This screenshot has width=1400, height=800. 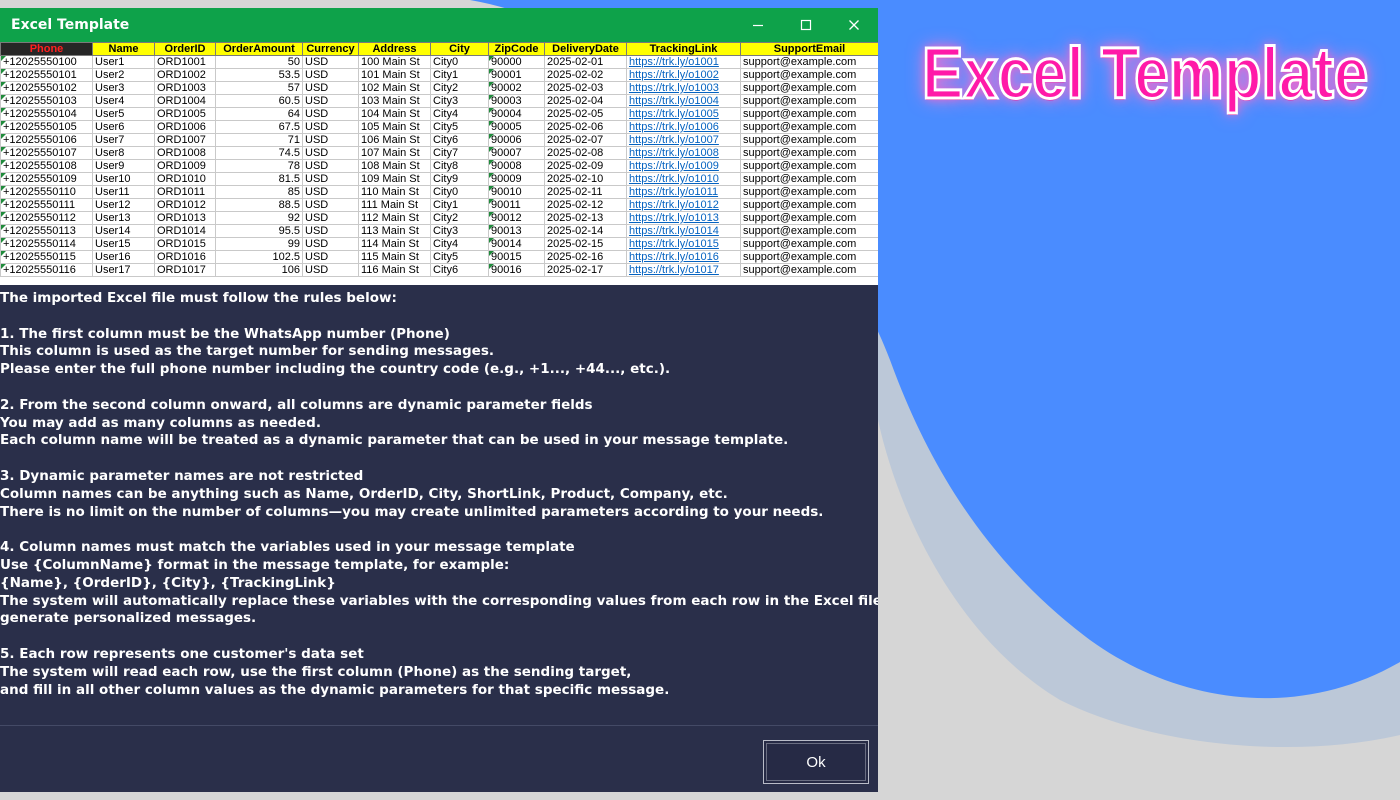 I want to click on tracking-link: https://trk.ly/o1015, so click(x=683, y=244).